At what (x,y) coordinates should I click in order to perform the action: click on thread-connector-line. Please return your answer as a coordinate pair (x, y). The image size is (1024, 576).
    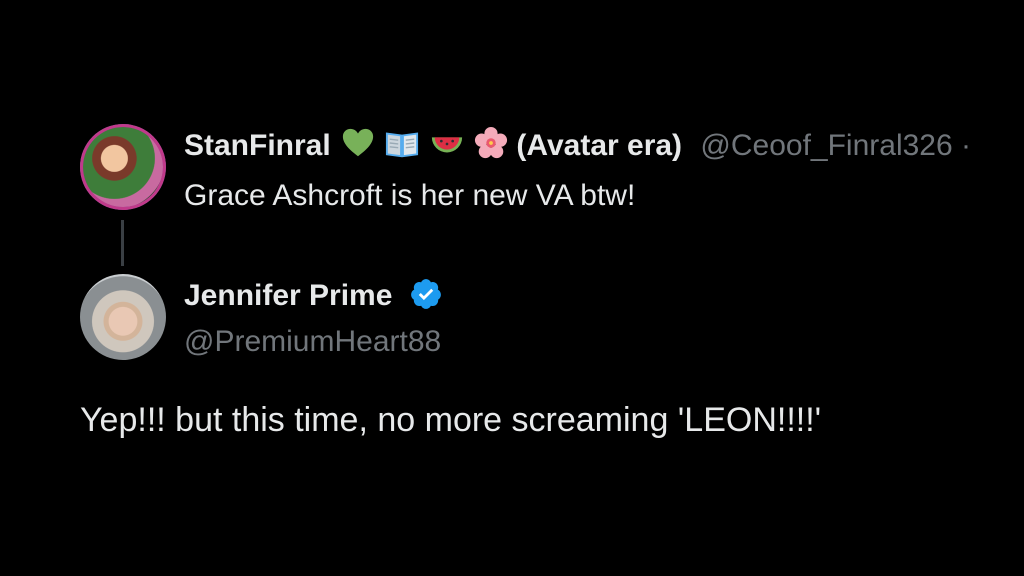
    Looking at the image, I should click on (122, 243).